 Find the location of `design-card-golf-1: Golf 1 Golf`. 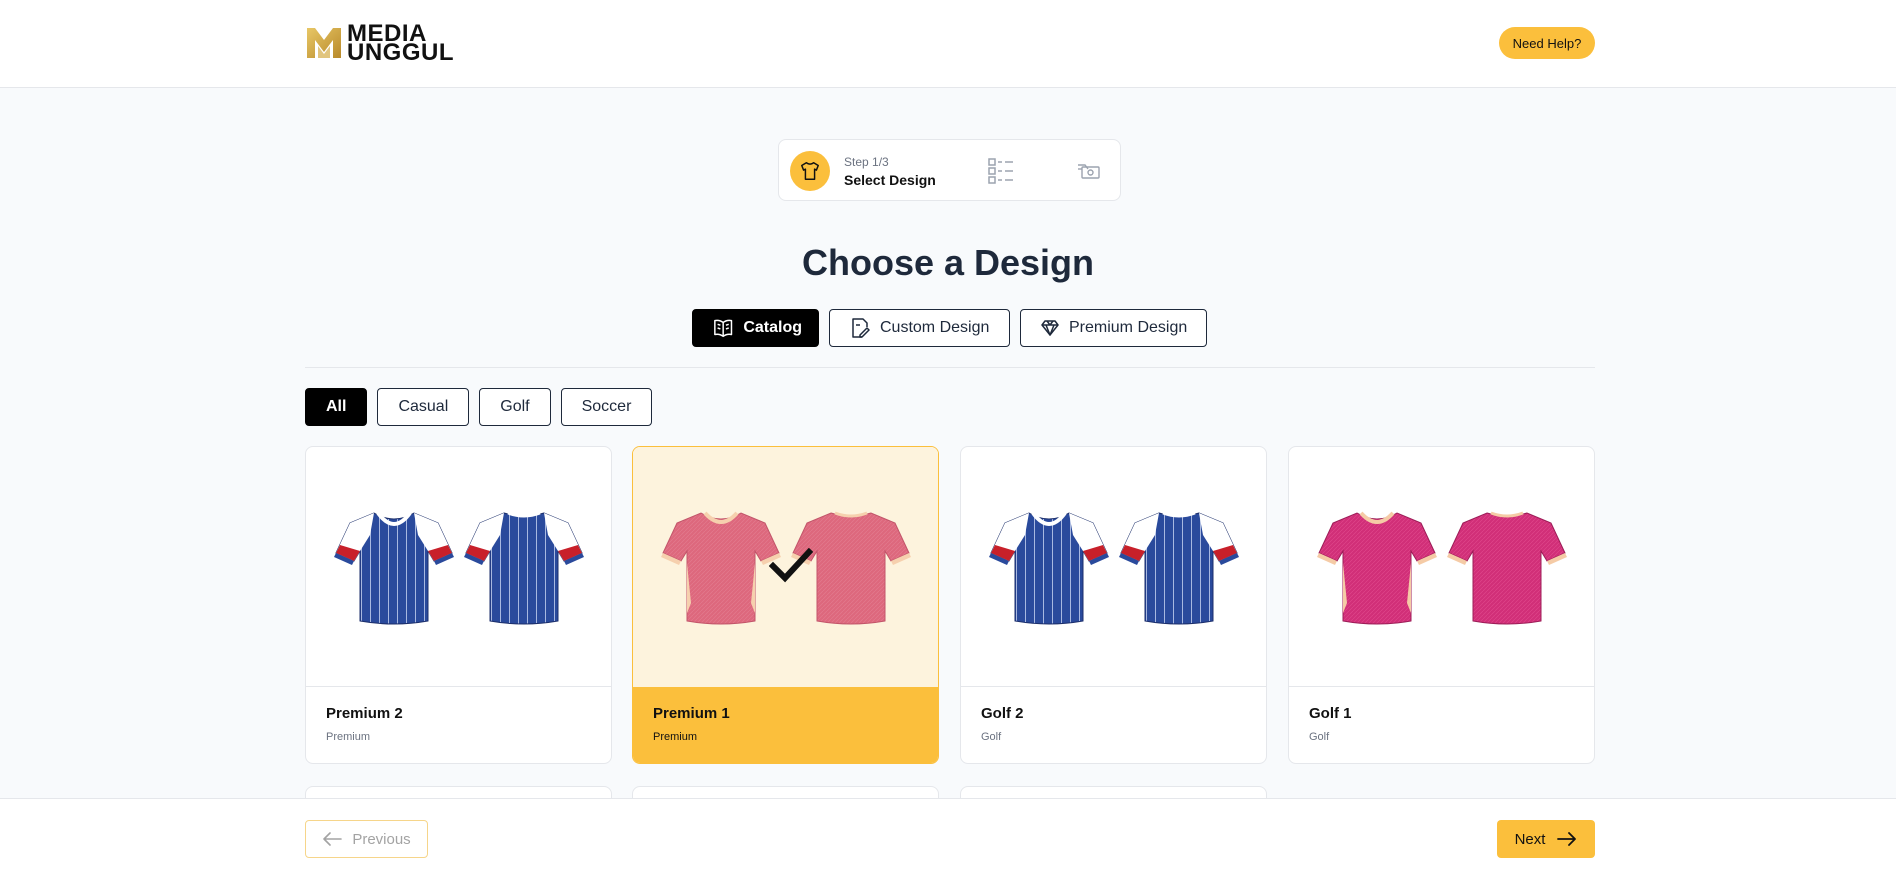

design-card-golf-1: Golf 1 Golf is located at coordinates (1441, 605).